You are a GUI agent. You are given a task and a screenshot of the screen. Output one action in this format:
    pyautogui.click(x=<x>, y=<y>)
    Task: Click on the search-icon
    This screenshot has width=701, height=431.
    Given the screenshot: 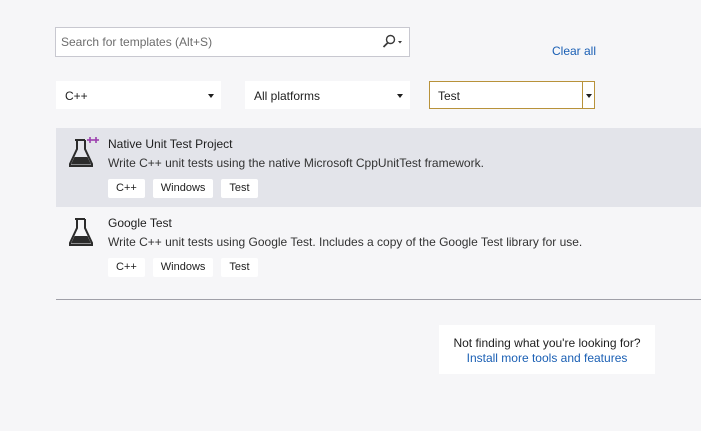 What is the action you would take?
    pyautogui.click(x=392, y=41)
    